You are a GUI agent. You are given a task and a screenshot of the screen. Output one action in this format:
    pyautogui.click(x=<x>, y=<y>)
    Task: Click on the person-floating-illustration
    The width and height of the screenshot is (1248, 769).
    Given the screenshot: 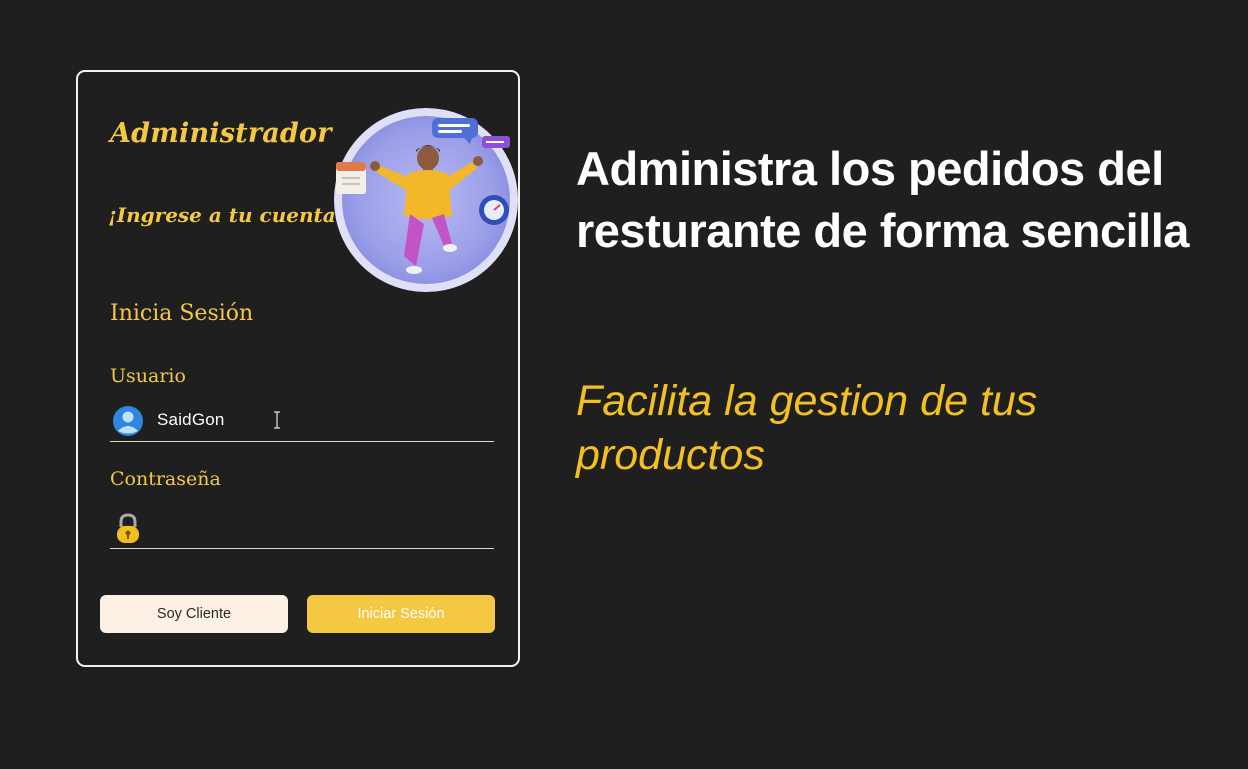 What is the action you would take?
    pyautogui.click(x=426, y=200)
    